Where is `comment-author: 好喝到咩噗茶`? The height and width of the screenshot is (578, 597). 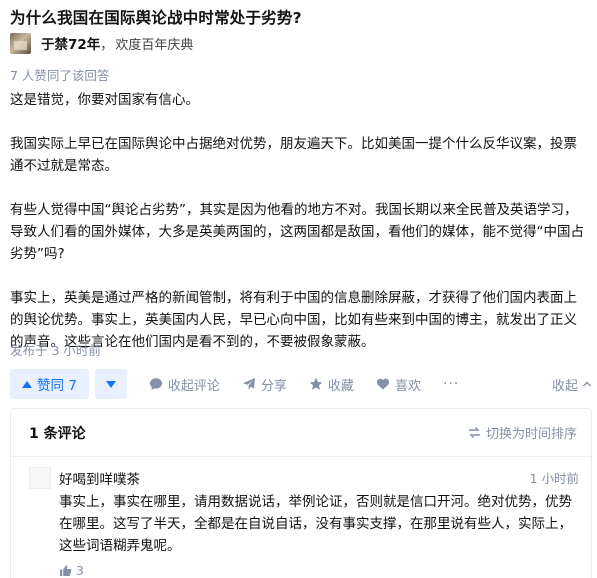
comment-author: 好喝到咩噗茶 is located at coordinates (99, 478).